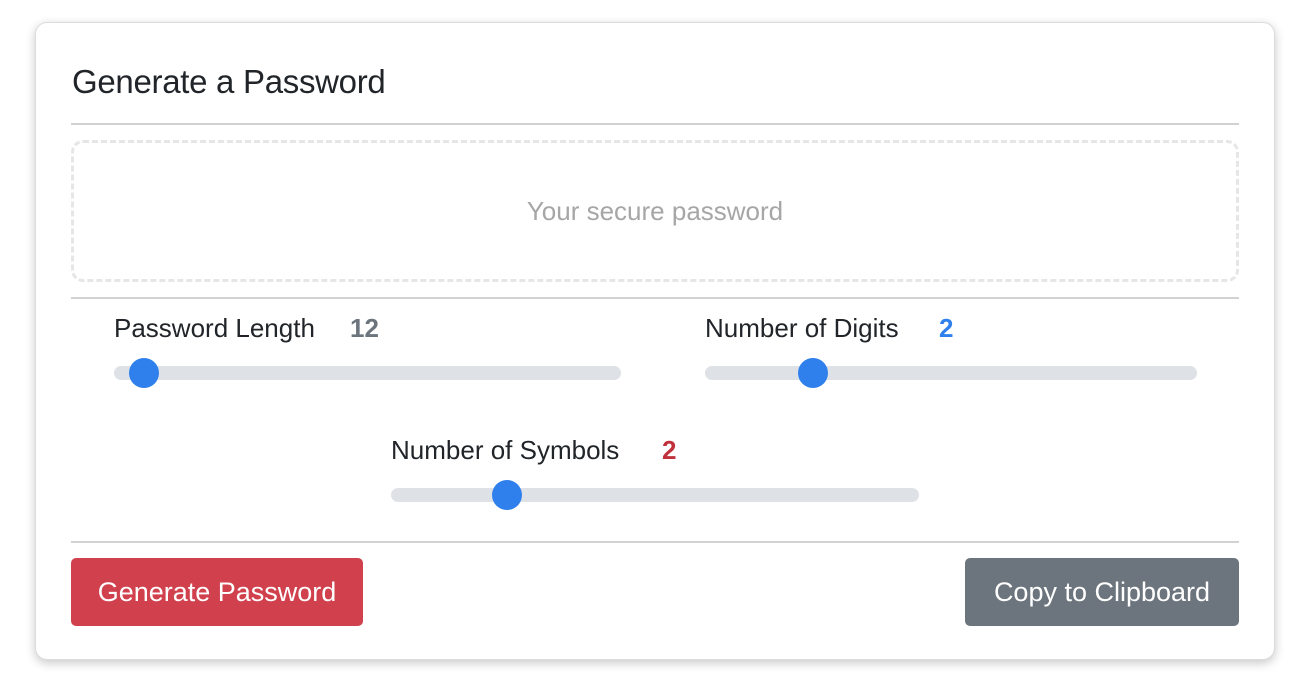 The width and height of the screenshot is (1312, 692). I want to click on symbols-slider, so click(655, 495).